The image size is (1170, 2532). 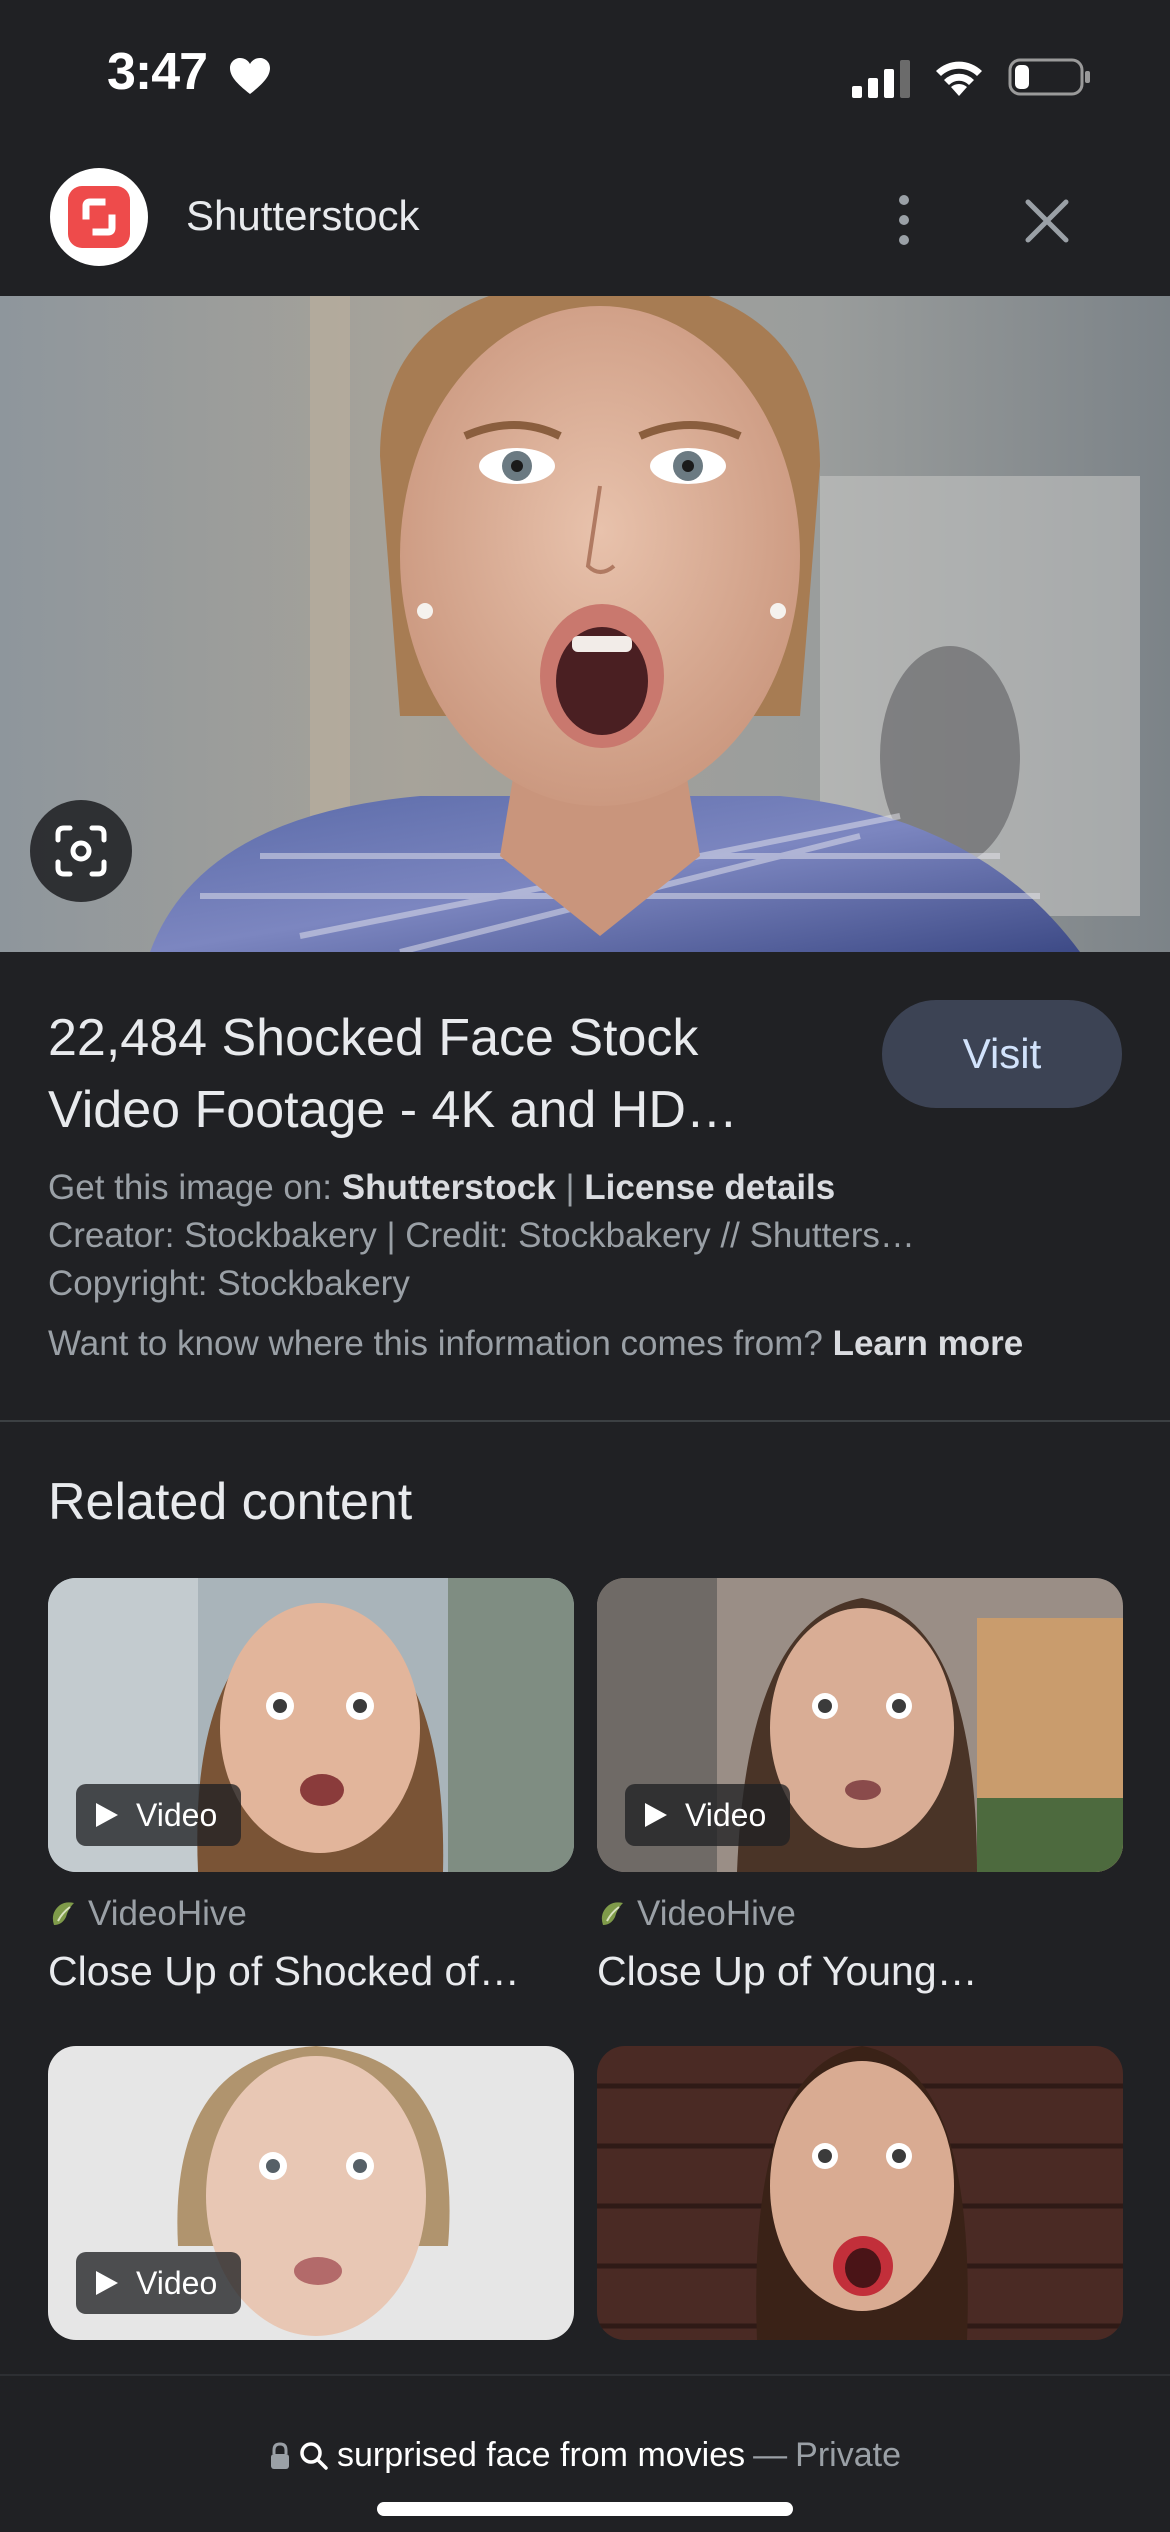 What do you see at coordinates (302, 216) in the screenshot?
I see `source-title: Shutterstock` at bounding box center [302, 216].